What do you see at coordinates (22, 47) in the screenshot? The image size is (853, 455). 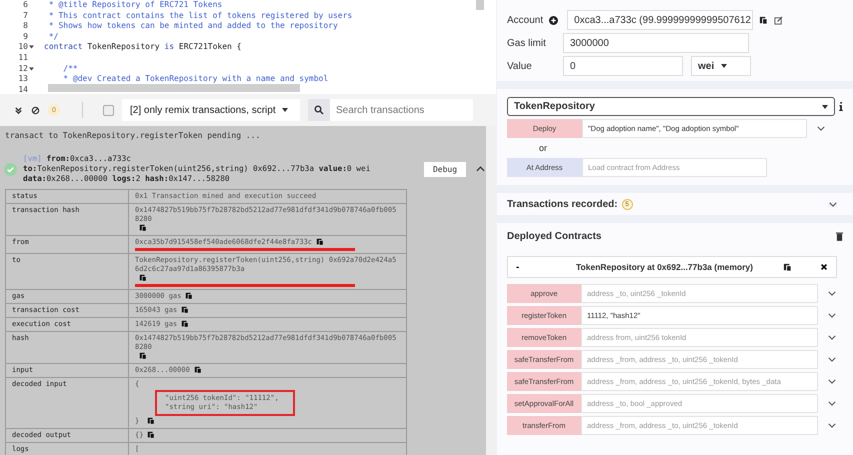 I see `line-number: 10` at bounding box center [22, 47].